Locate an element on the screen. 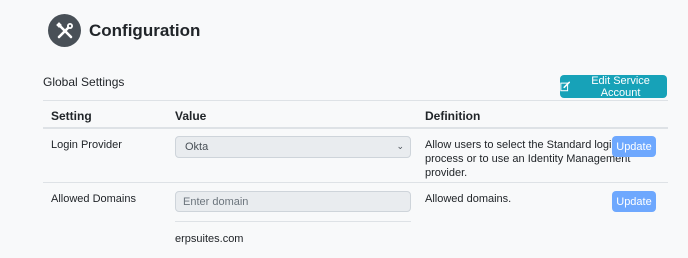 The width and height of the screenshot is (688, 258). tools-icon is located at coordinates (64, 30).